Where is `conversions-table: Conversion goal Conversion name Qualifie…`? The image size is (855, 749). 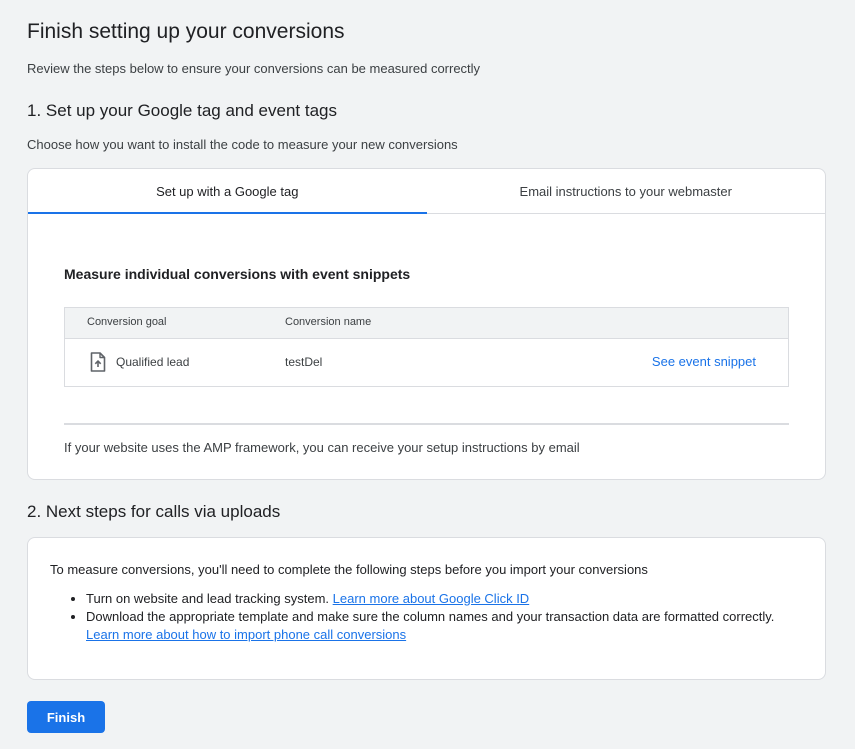
conversions-table: Conversion goal Conversion name Qualifie… is located at coordinates (426, 347).